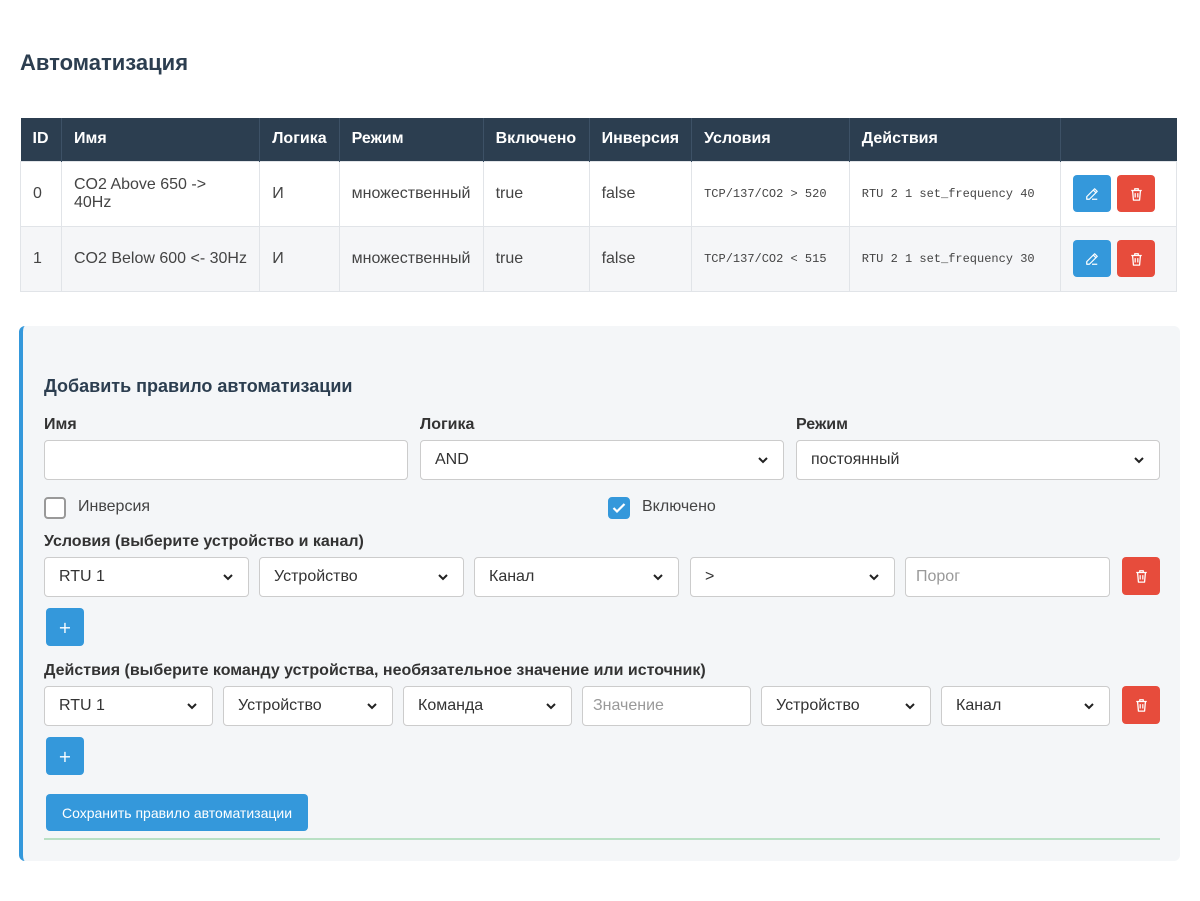  Describe the element at coordinates (177, 812) in the screenshot. I see `save-rule-button: Сохранить правило автоматизации` at that location.